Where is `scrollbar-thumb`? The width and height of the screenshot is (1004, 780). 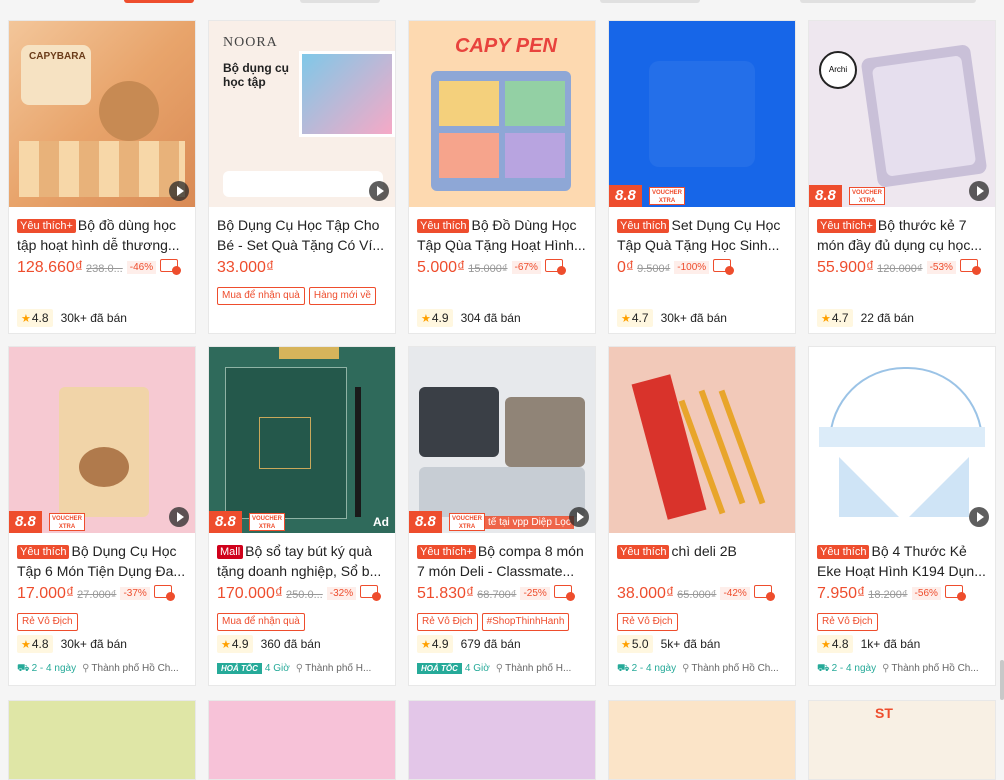
scrollbar-thumb is located at coordinates (1002, 680).